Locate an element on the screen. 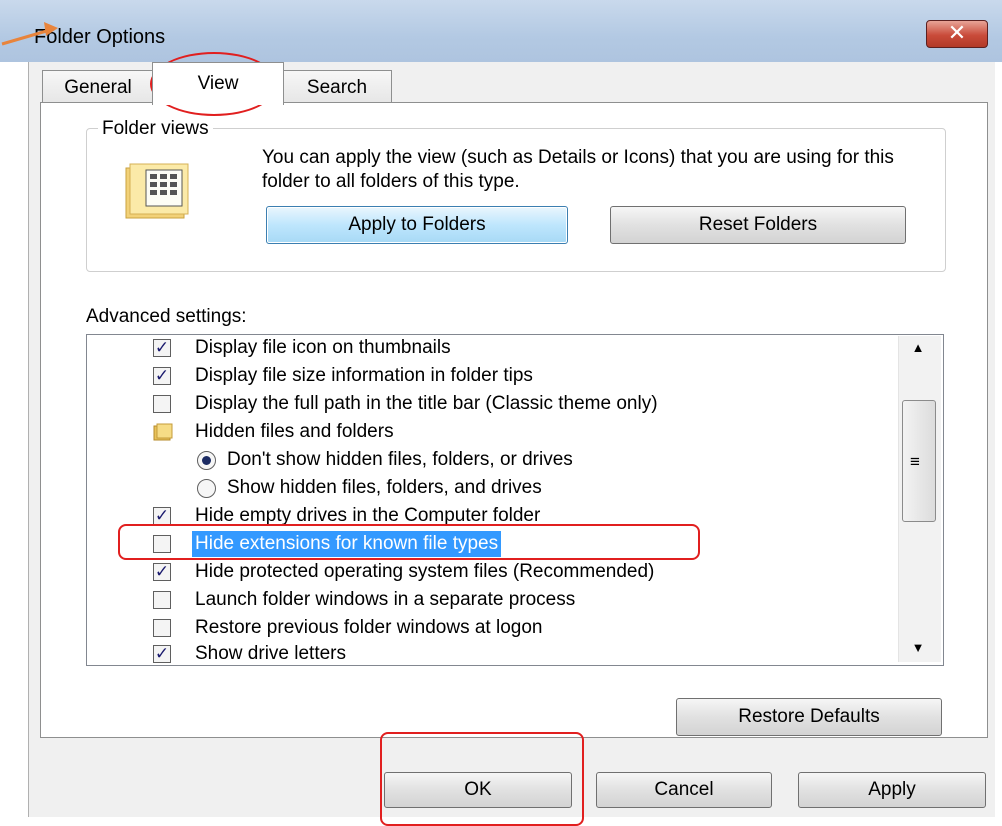 Image resolution: width=1002 pixels, height=826 pixels. annotation-box-hide-extensions is located at coordinates (409, 542).